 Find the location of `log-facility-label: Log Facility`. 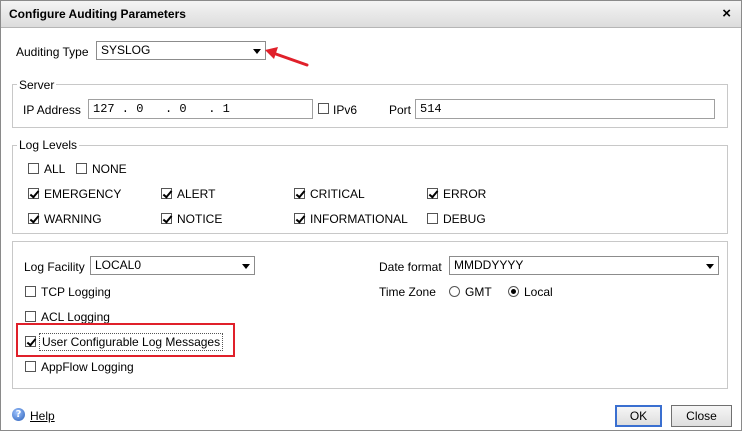

log-facility-label: Log Facility is located at coordinates (54, 267).